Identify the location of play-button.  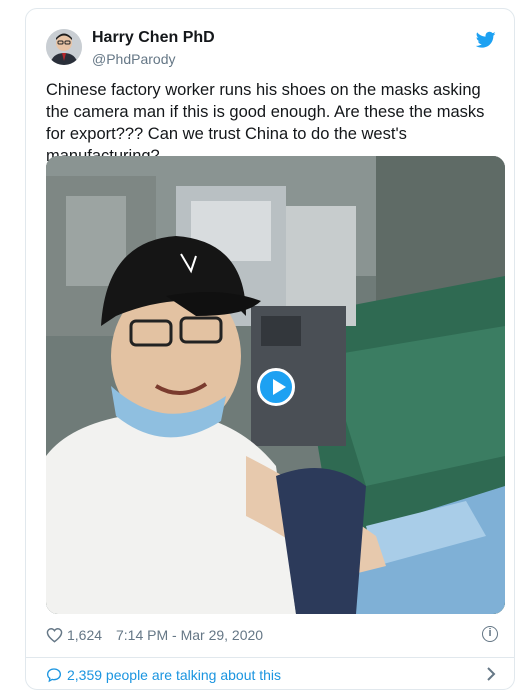
(276, 387).